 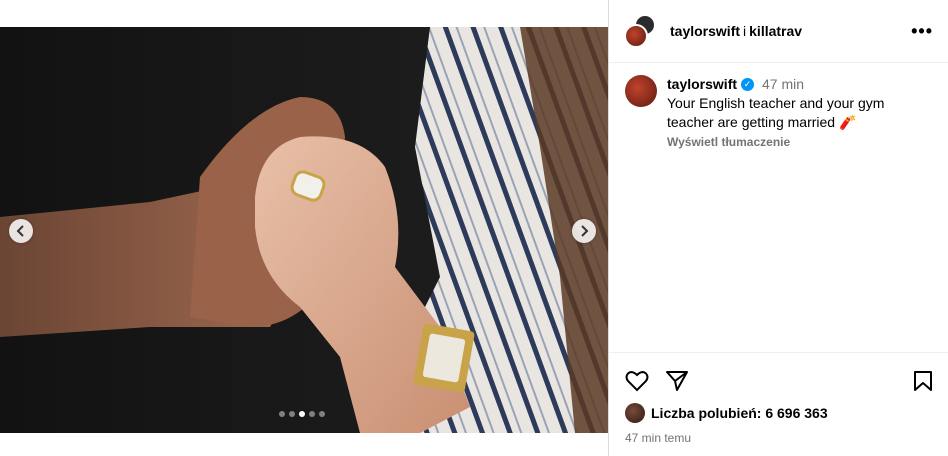 What do you see at coordinates (705, 31) in the screenshot?
I see `username-link: taylorswift` at bounding box center [705, 31].